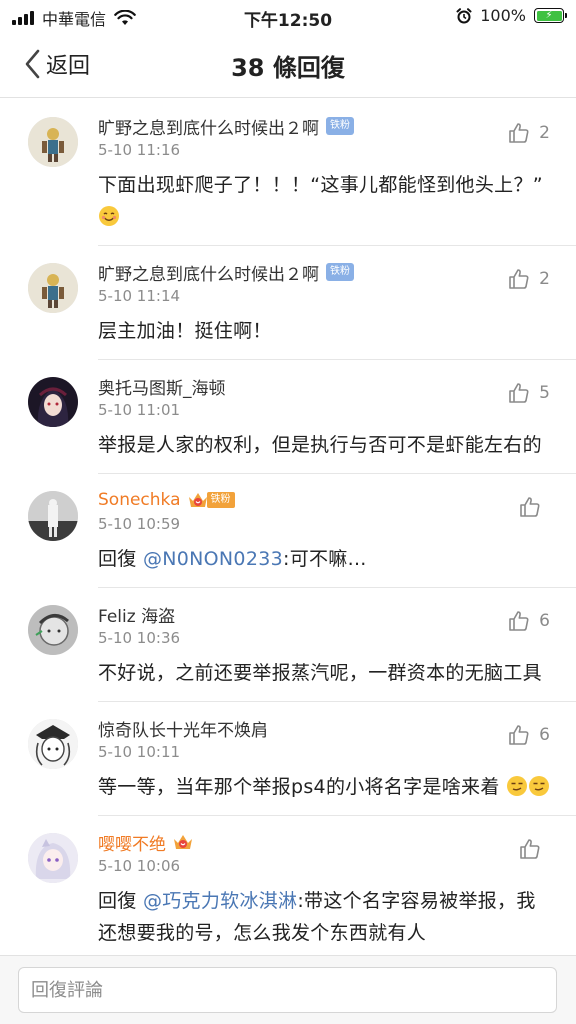  I want to click on comment-text: 等一等，当年那个举报ps4的小将名字是啥来着, so click(324, 787).